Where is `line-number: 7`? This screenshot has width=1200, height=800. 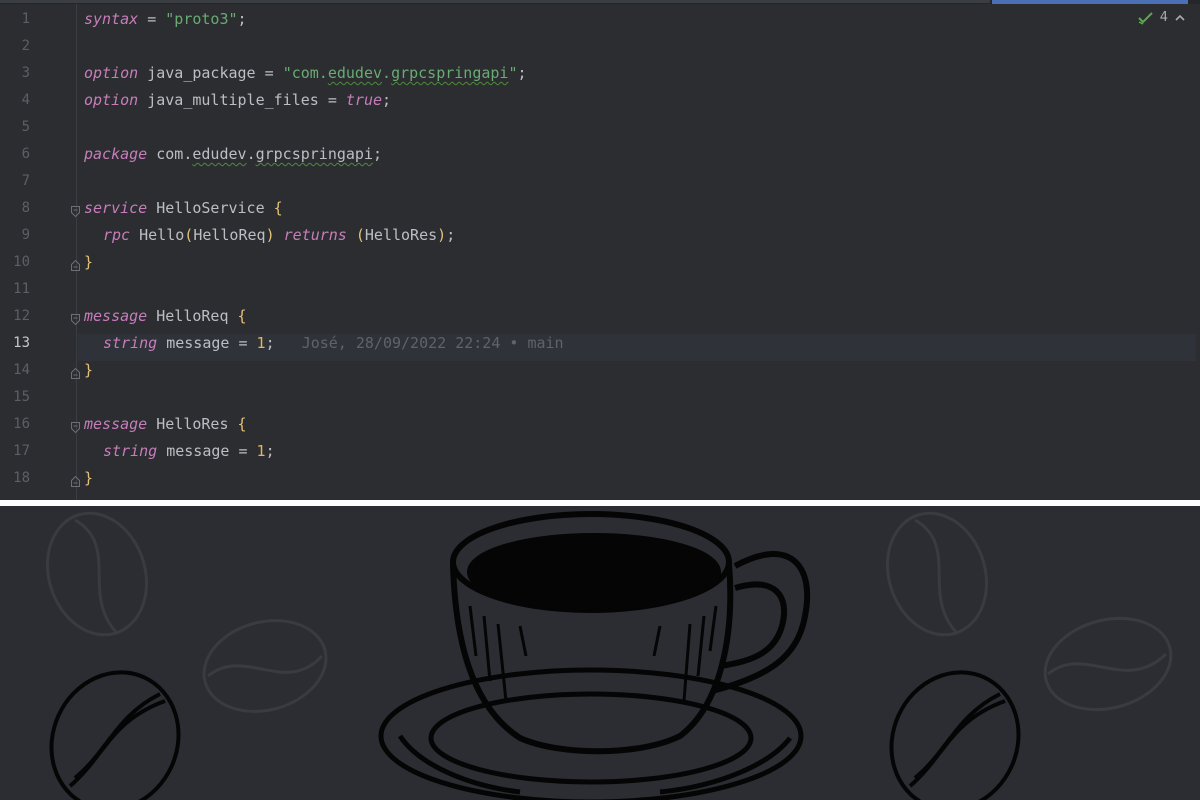
line-number: 7 is located at coordinates (25, 181).